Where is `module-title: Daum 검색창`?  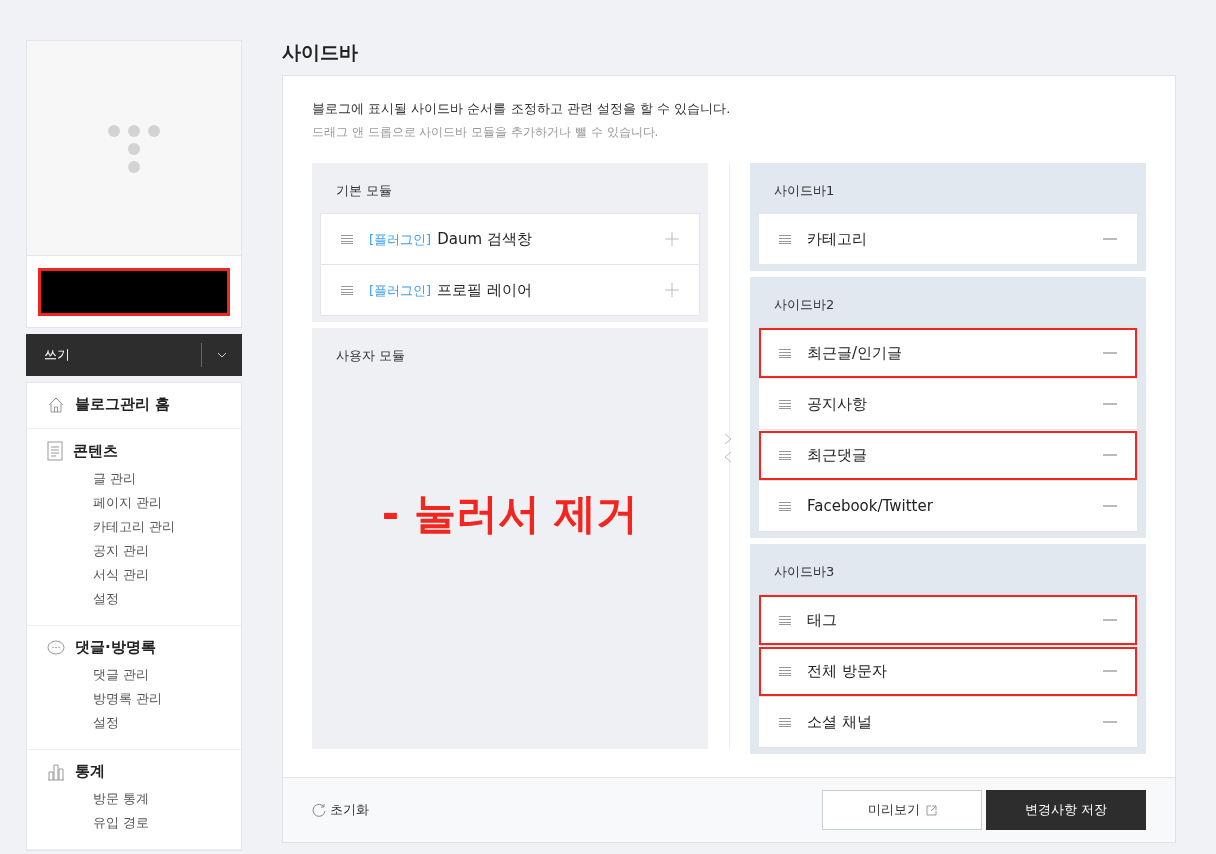 module-title: Daum 검색창 is located at coordinates (484, 238).